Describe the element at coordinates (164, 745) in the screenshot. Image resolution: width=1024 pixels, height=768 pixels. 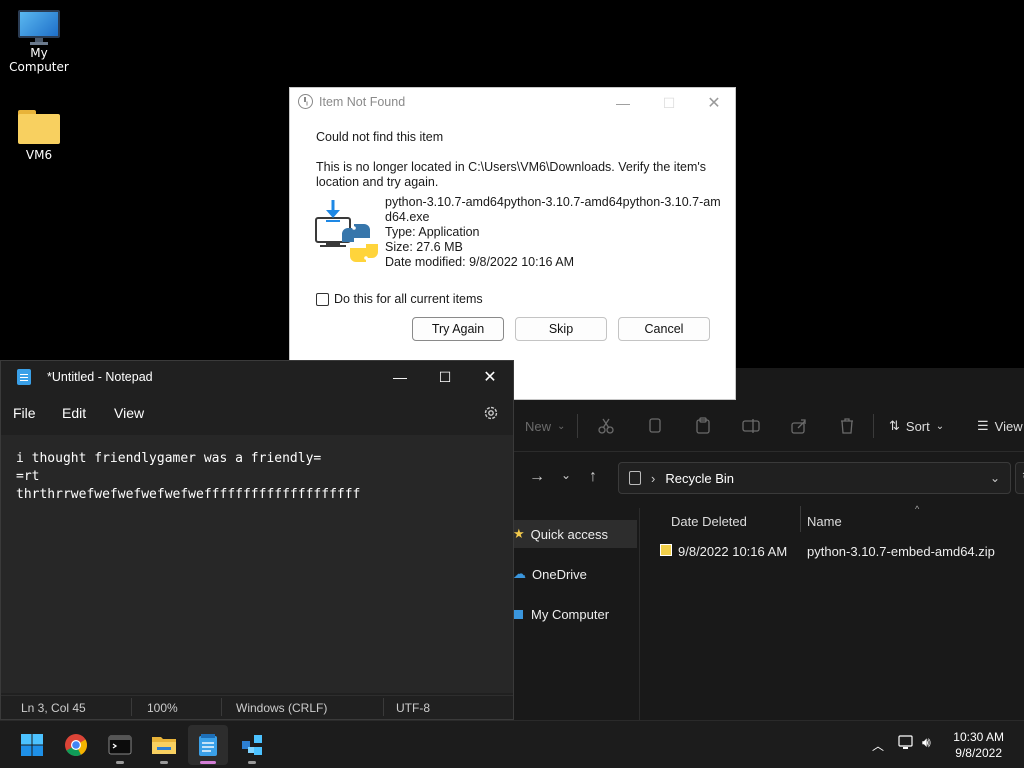
I see `taskbar-file-explorer` at that location.